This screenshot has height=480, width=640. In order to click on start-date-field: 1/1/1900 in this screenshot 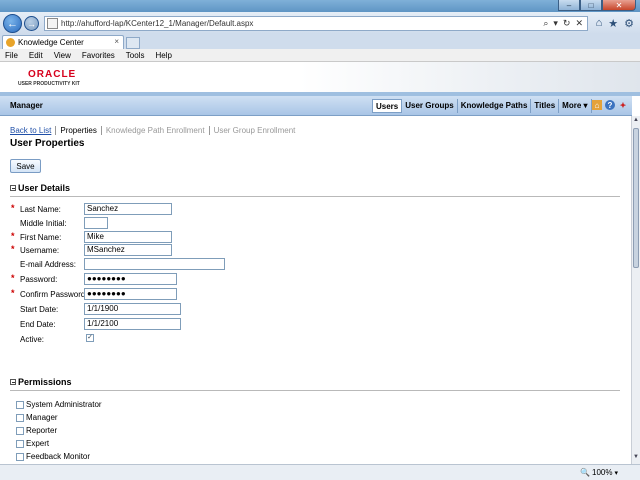, I will do `click(132, 309)`.